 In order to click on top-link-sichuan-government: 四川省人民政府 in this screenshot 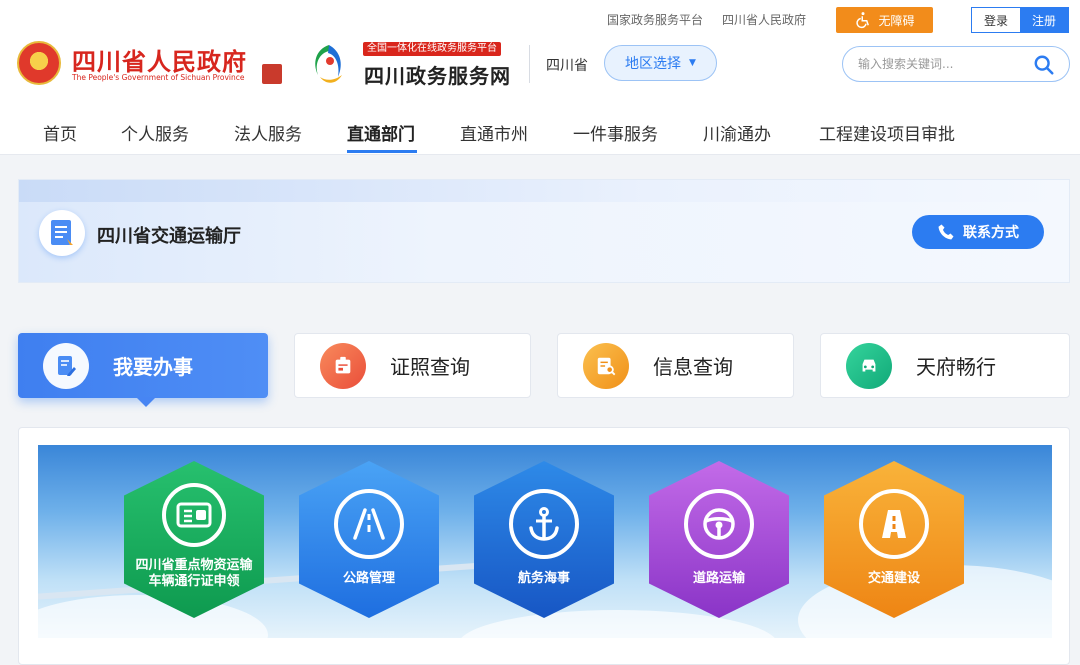, I will do `click(764, 19)`.